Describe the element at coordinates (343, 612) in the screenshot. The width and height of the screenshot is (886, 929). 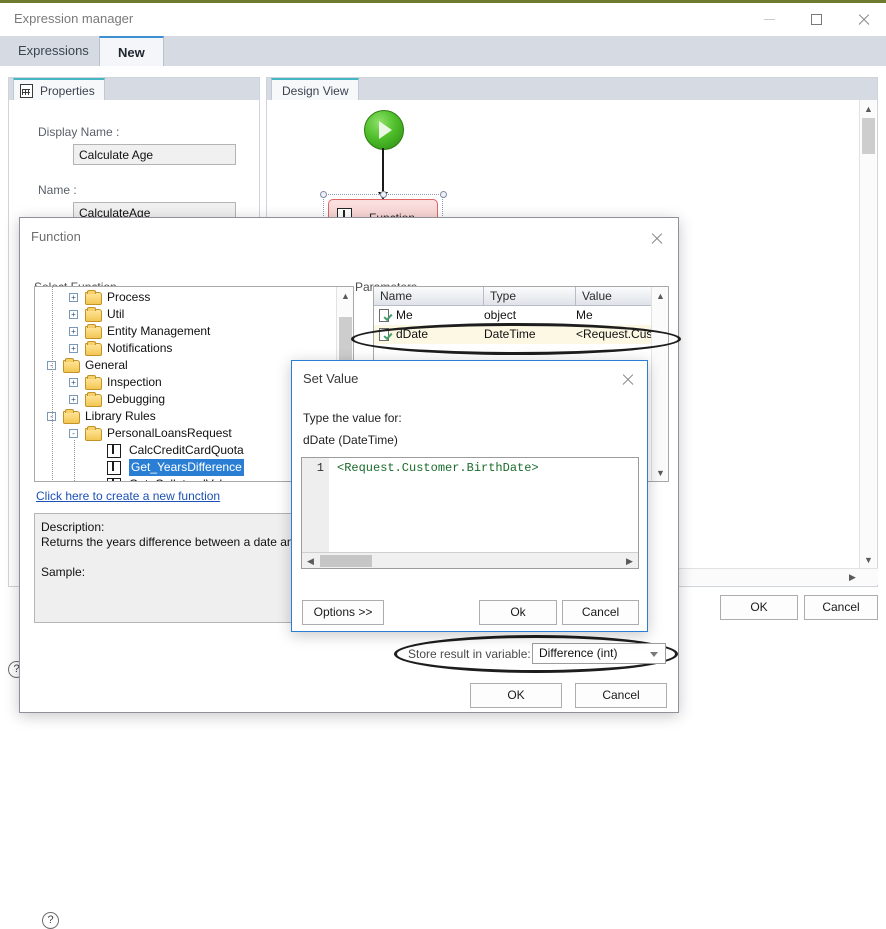
I see `set-value-options-button: Options >>` at that location.